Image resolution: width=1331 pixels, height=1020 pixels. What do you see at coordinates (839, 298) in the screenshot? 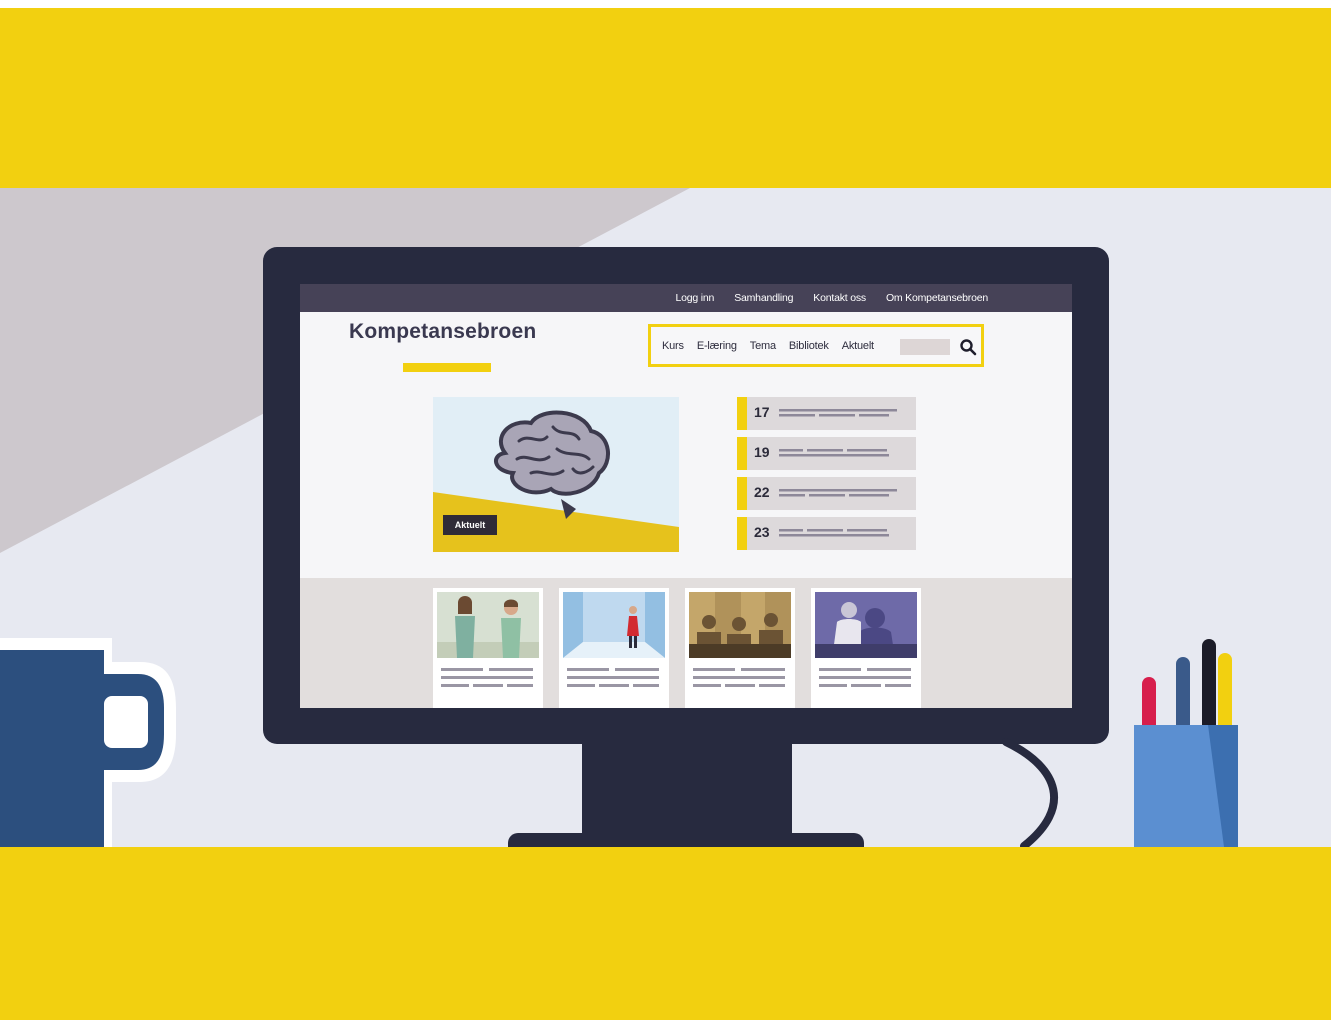
I see `top-nav-kontakt: Kontakt oss` at bounding box center [839, 298].